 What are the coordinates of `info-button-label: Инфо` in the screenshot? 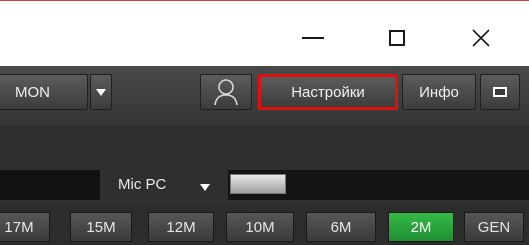 It's located at (439, 92).